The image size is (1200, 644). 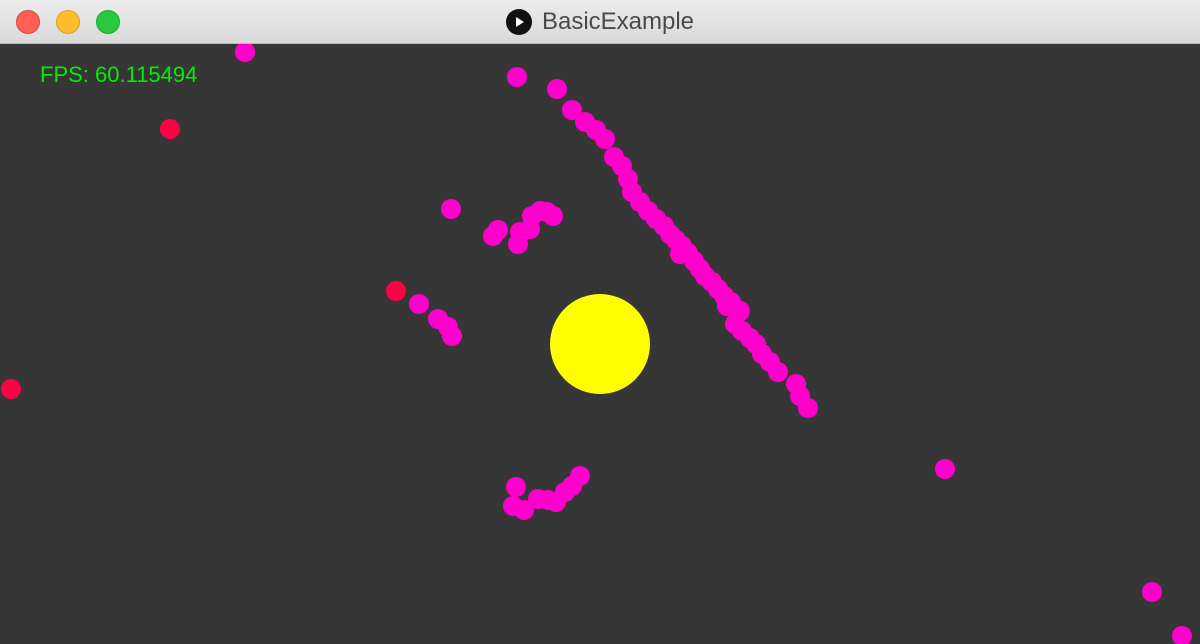 What do you see at coordinates (618, 21) in the screenshot?
I see `window-title: BasicExample` at bounding box center [618, 21].